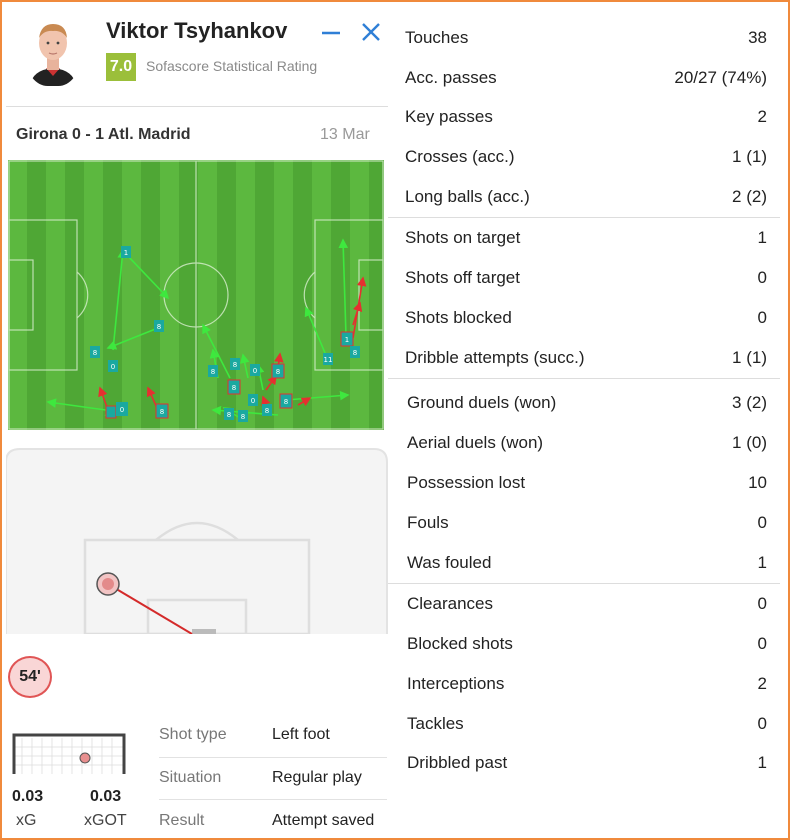  I want to click on stat-value: 38, so click(757, 37).